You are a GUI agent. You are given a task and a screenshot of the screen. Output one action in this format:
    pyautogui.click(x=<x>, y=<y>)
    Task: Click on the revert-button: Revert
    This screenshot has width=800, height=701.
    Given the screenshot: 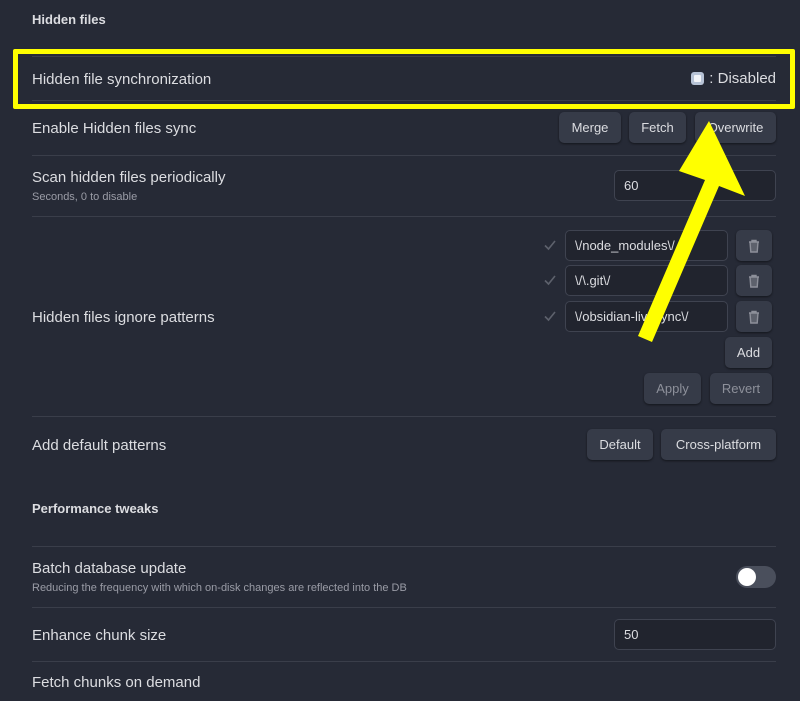 What is the action you would take?
    pyautogui.click(x=741, y=388)
    